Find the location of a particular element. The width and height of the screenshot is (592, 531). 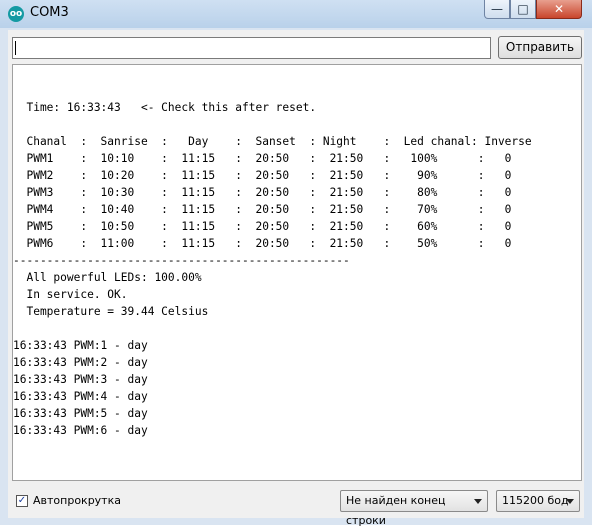

line-ending-dropdown: Не найден конец строки is located at coordinates (414, 508).